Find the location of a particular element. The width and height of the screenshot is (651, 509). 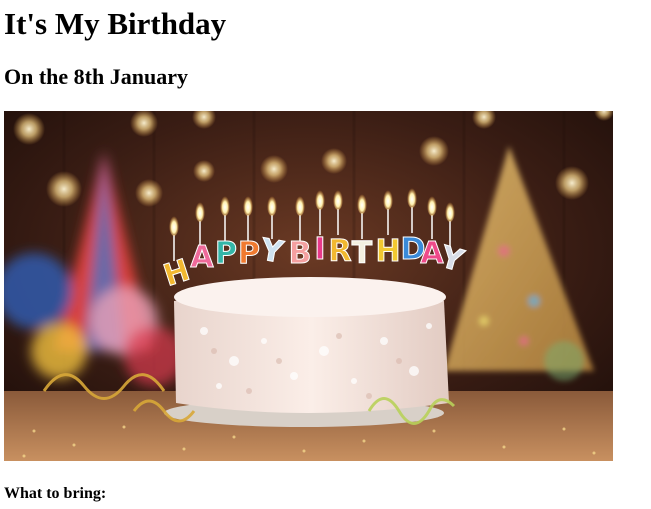

svg-text: I is located at coordinates (319, 249).